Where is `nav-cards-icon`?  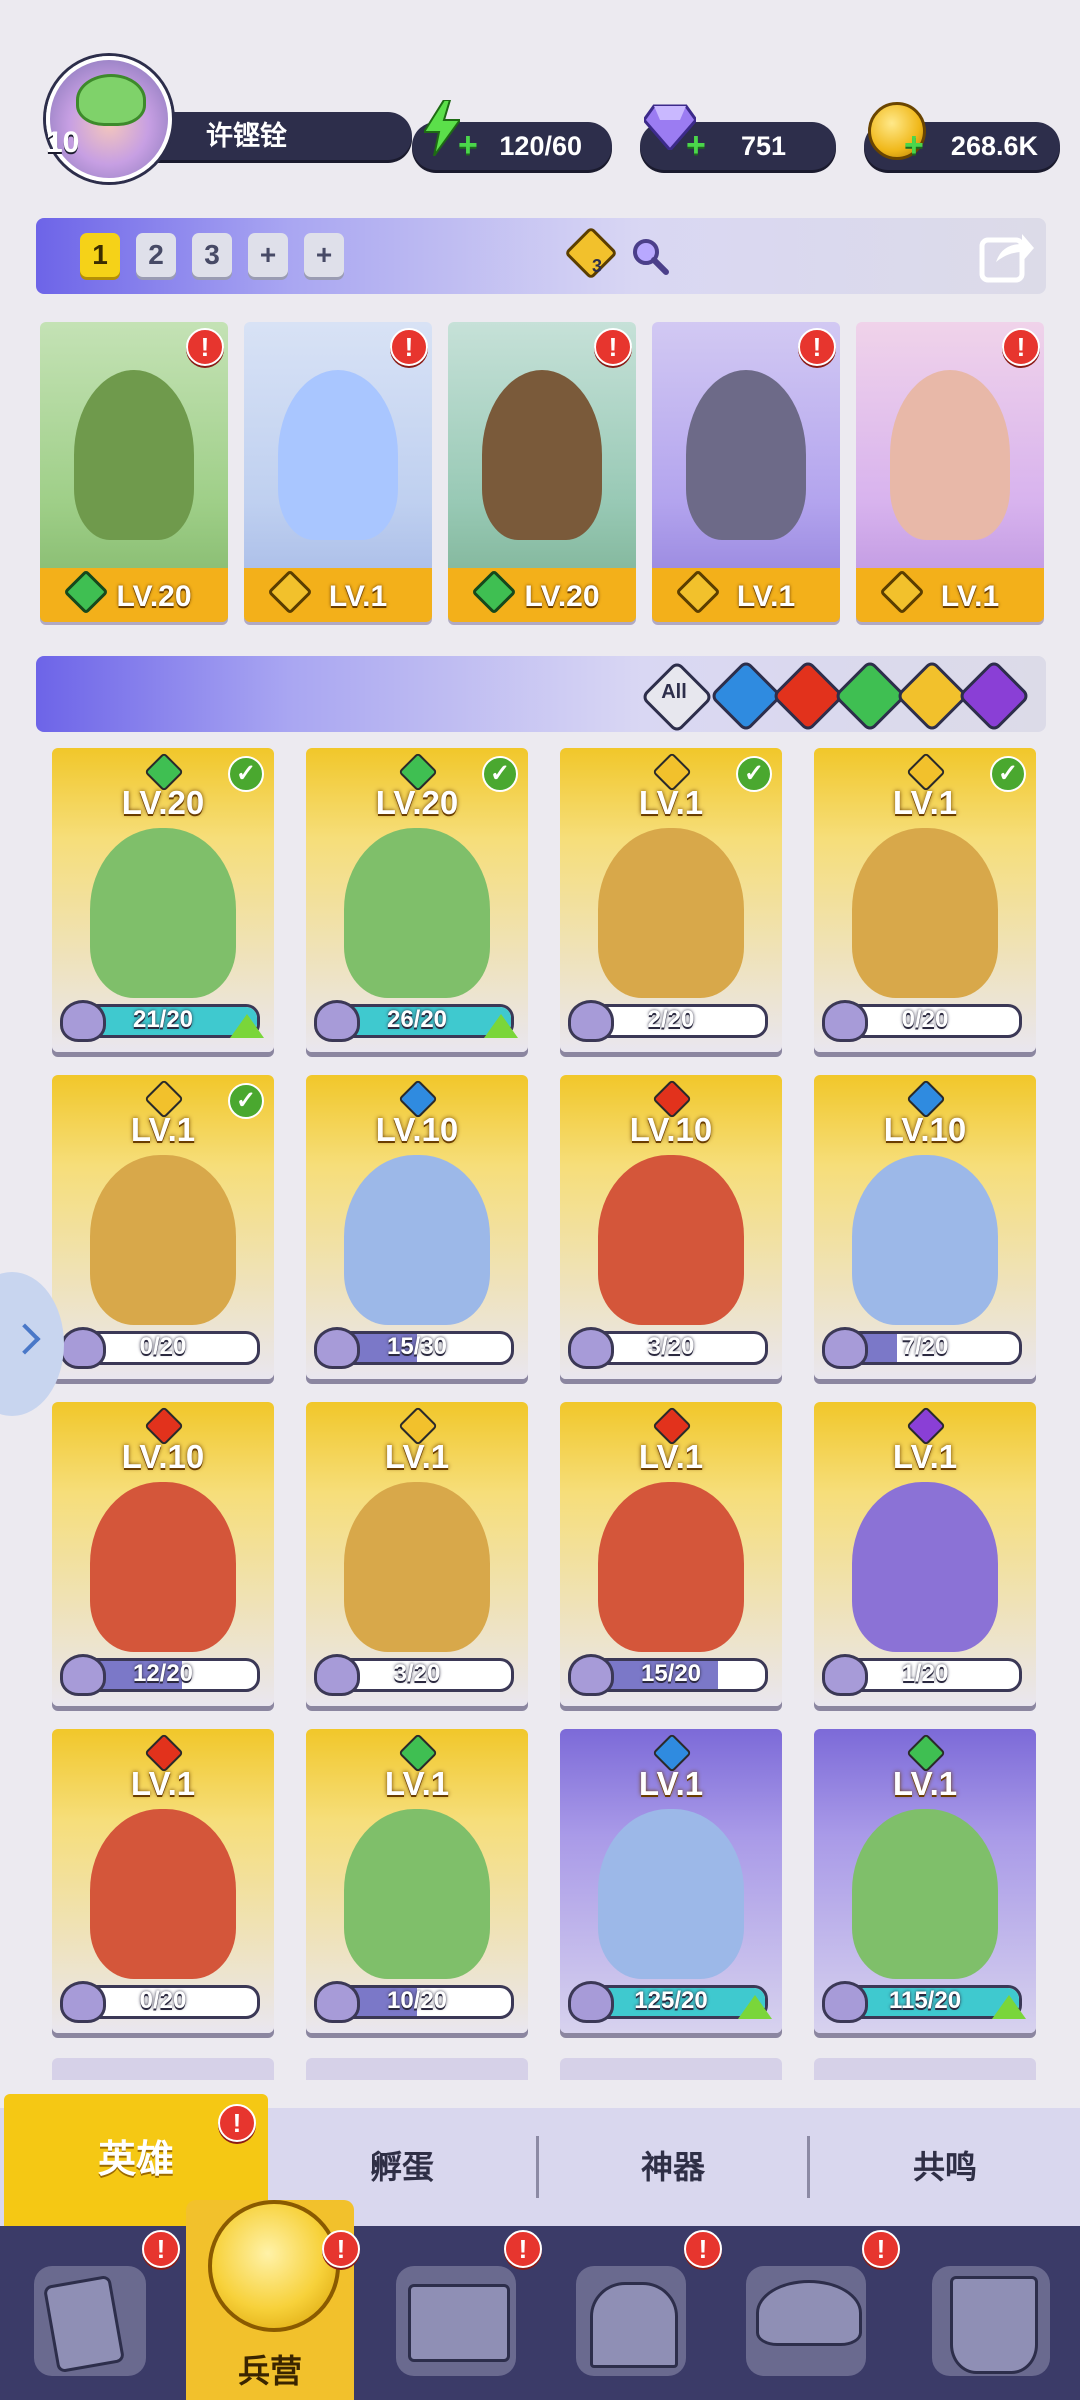 nav-cards-icon is located at coordinates (90, 2321).